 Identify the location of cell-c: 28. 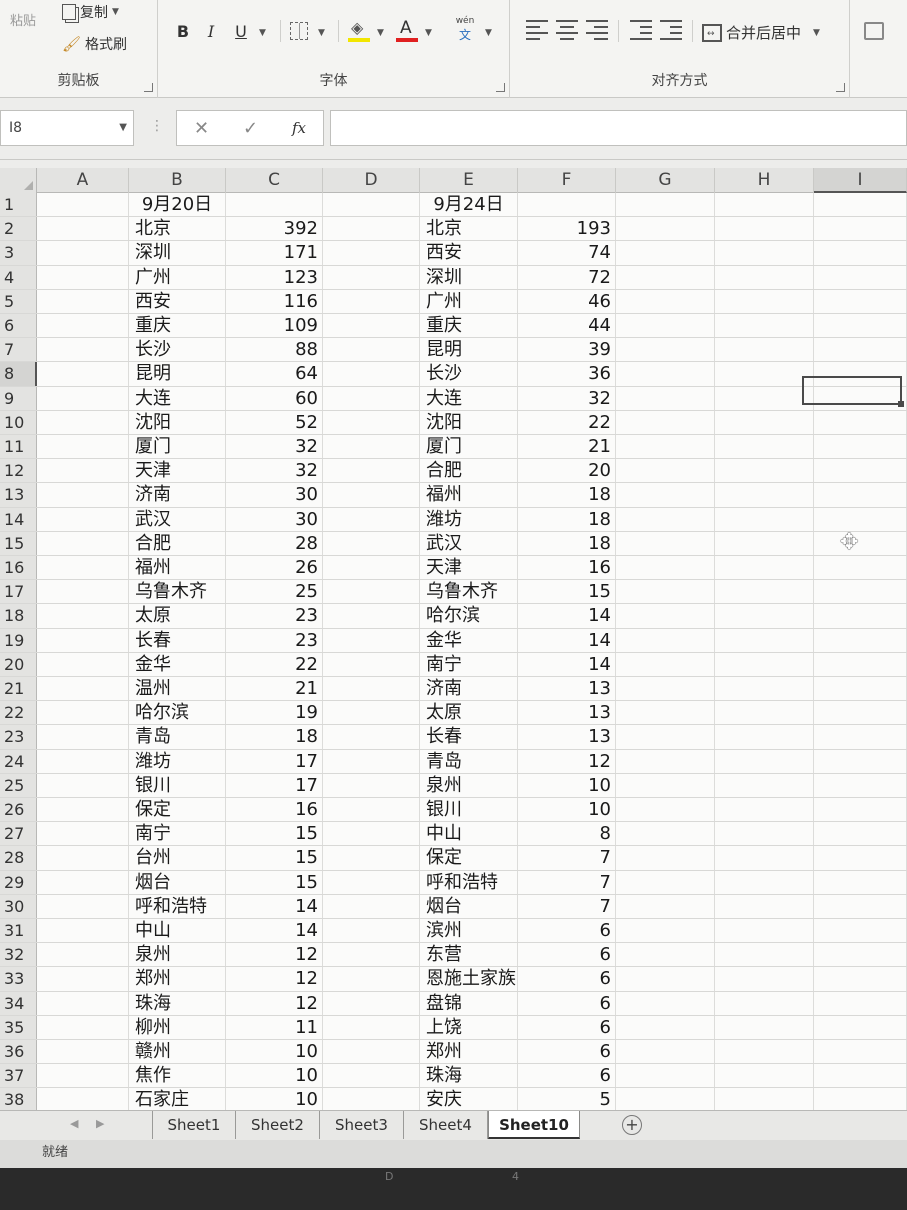
(274, 543).